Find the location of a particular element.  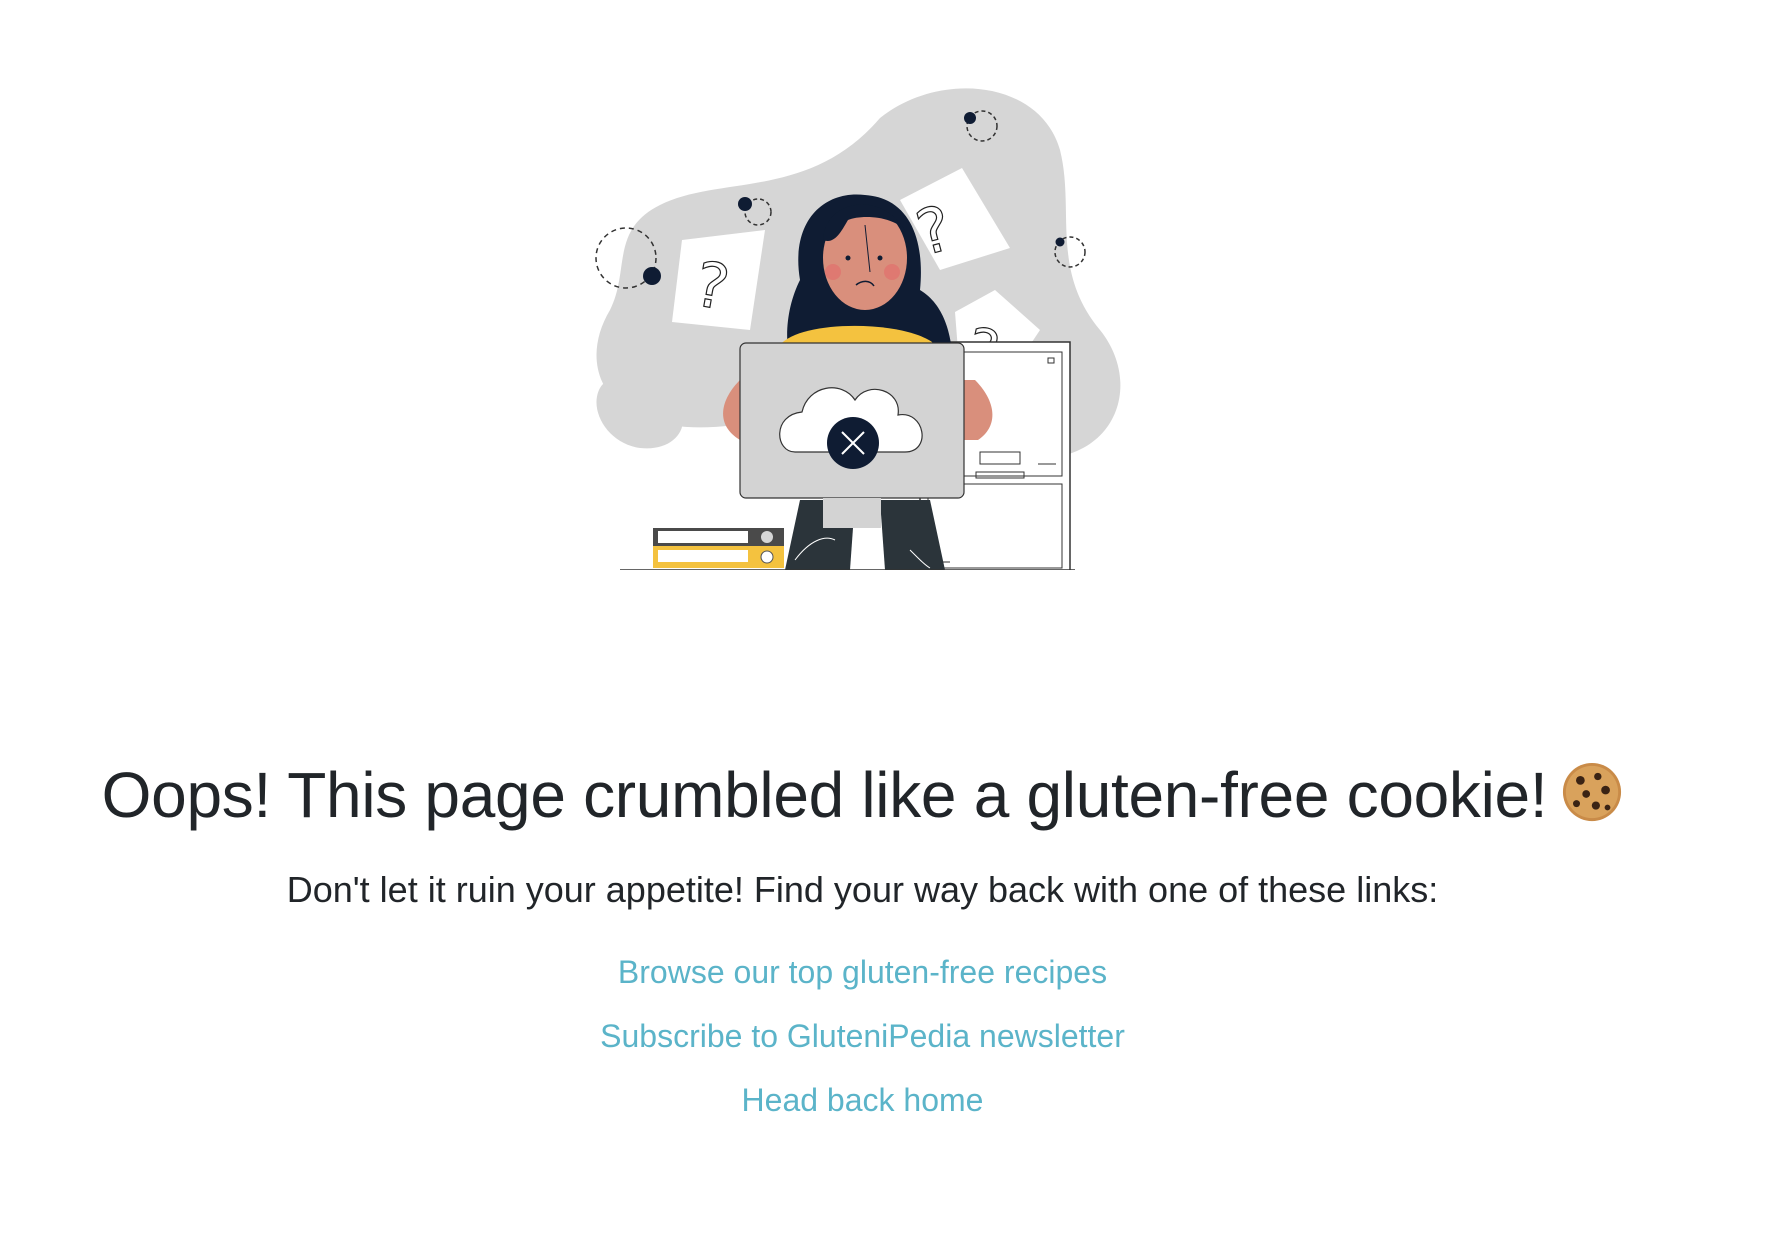

question-paper-left: ? is located at coordinates (718, 280).